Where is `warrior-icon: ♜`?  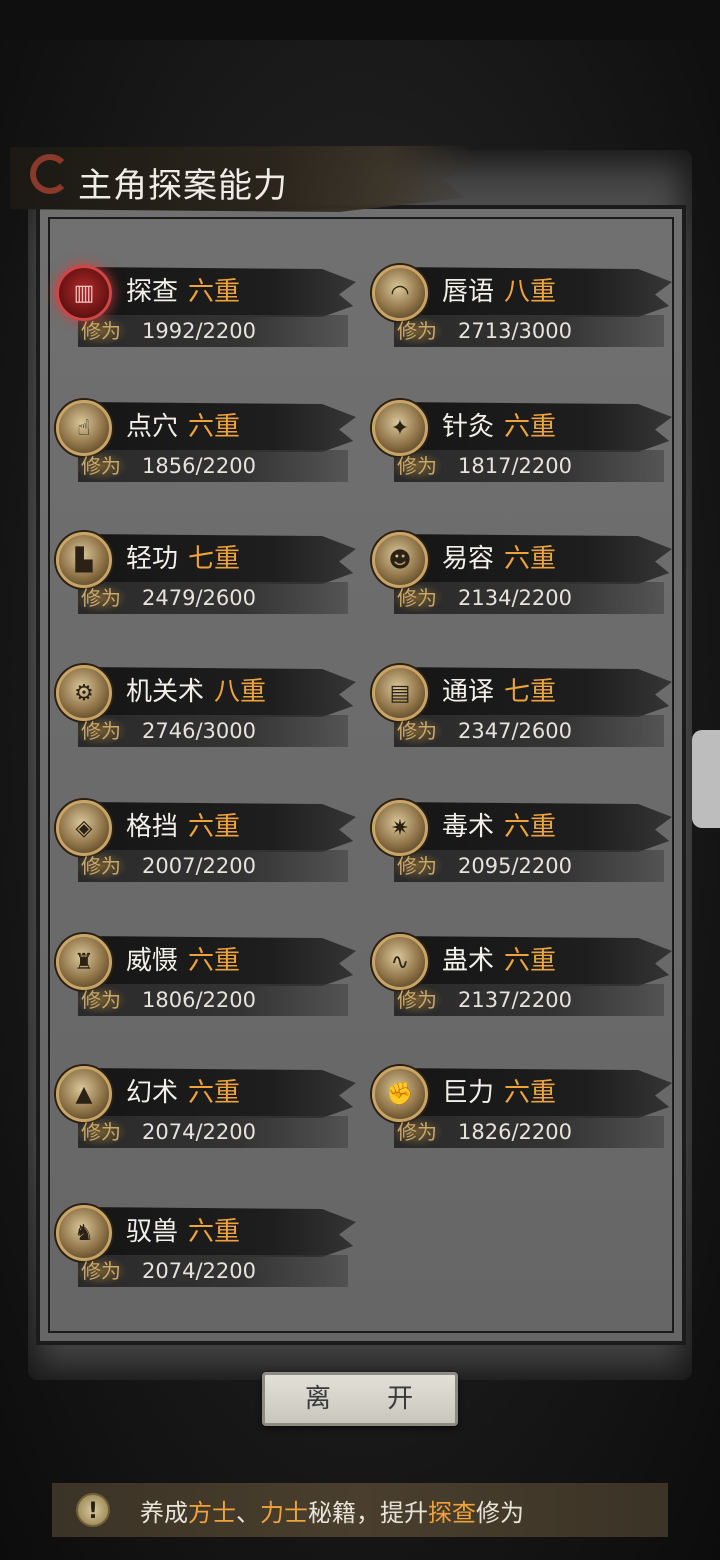 warrior-icon: ♜ is located at coordinates (84, 962).